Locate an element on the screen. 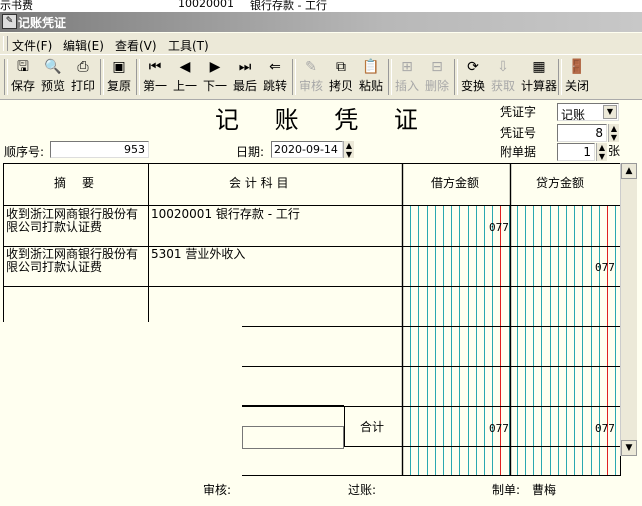  first-icon: ⏮ is located at coordinates (155, 67).